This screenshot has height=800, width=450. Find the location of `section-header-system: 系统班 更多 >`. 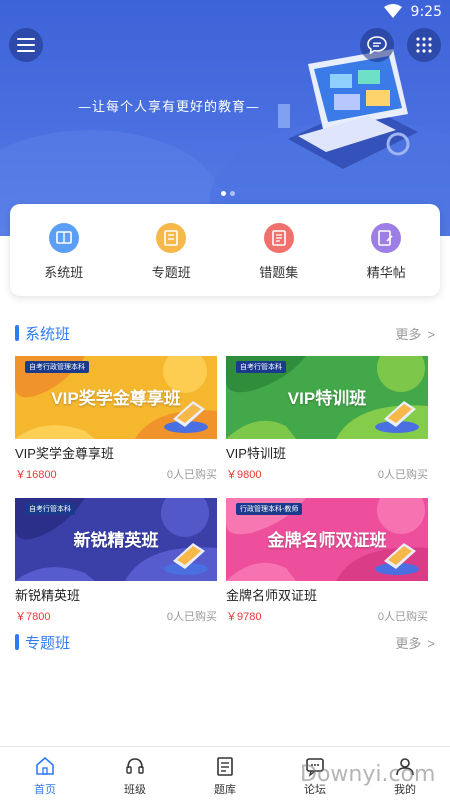

section-header-system: 系统班 更多 > is located at coordinates (225, 333).